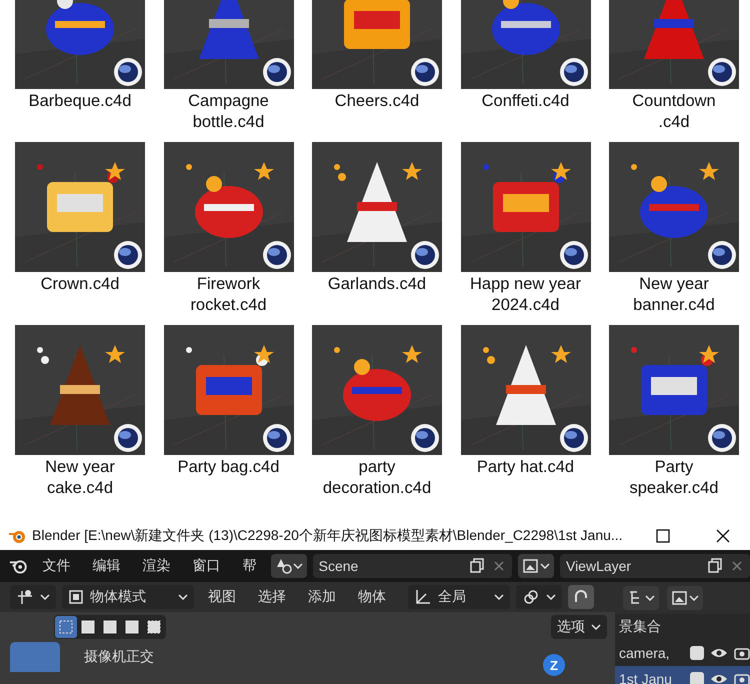  What do you see at coordinates (641, 598) in the screenshot?
I see `display-mode-dropdown` at bounding box center [641, 598].